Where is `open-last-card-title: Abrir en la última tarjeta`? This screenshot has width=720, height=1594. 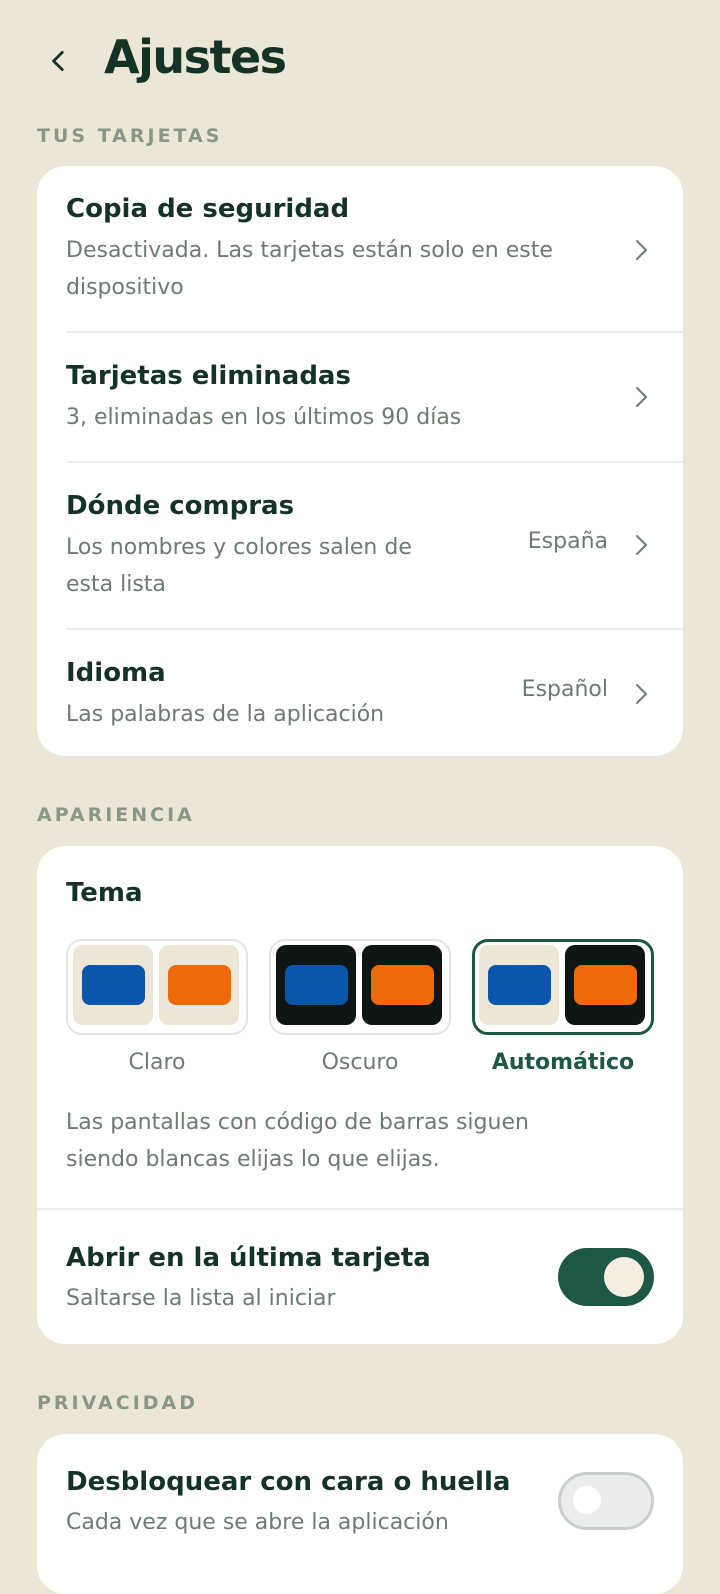
open-last-card-title: Abrir en la última tarjeta is located at coordinates (248, 1258).